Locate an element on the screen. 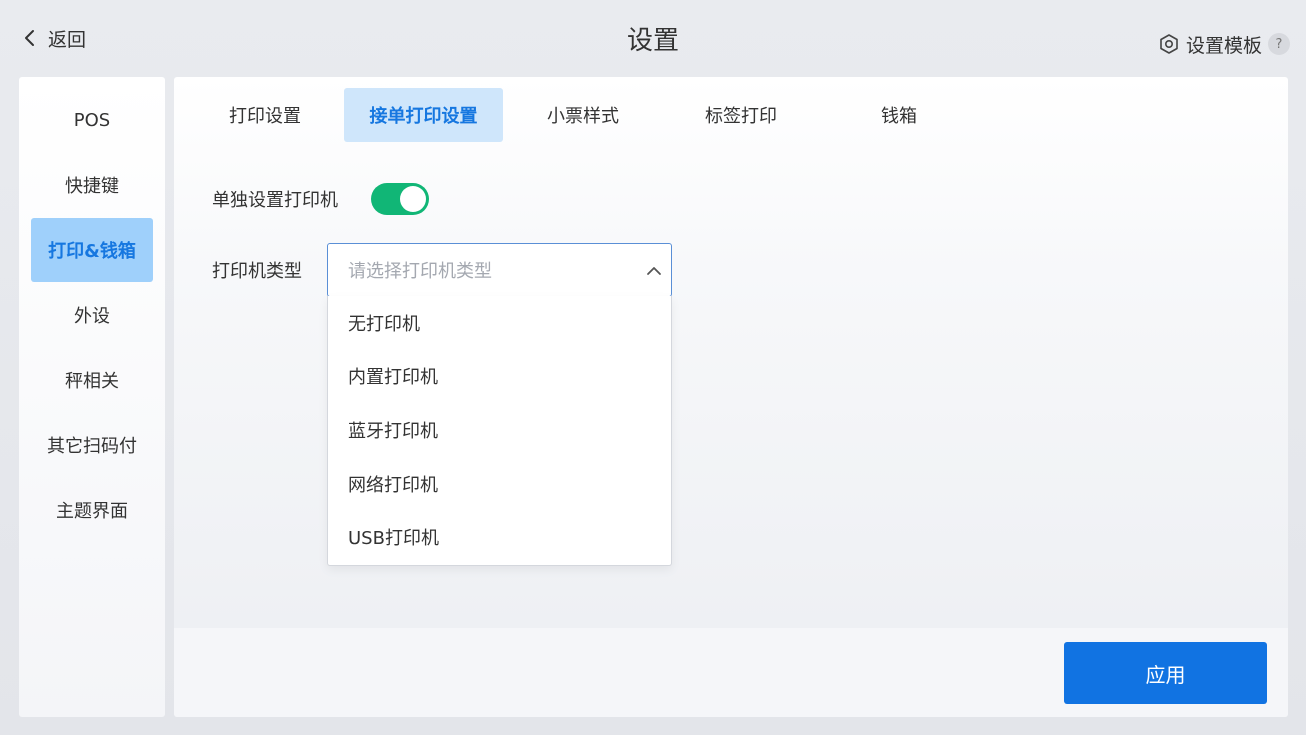 Image resolution: width=1306 pixels, height=735 pixels. header-bar: 返回 设置 设置模板 ? is located at coordinates (653, 38).